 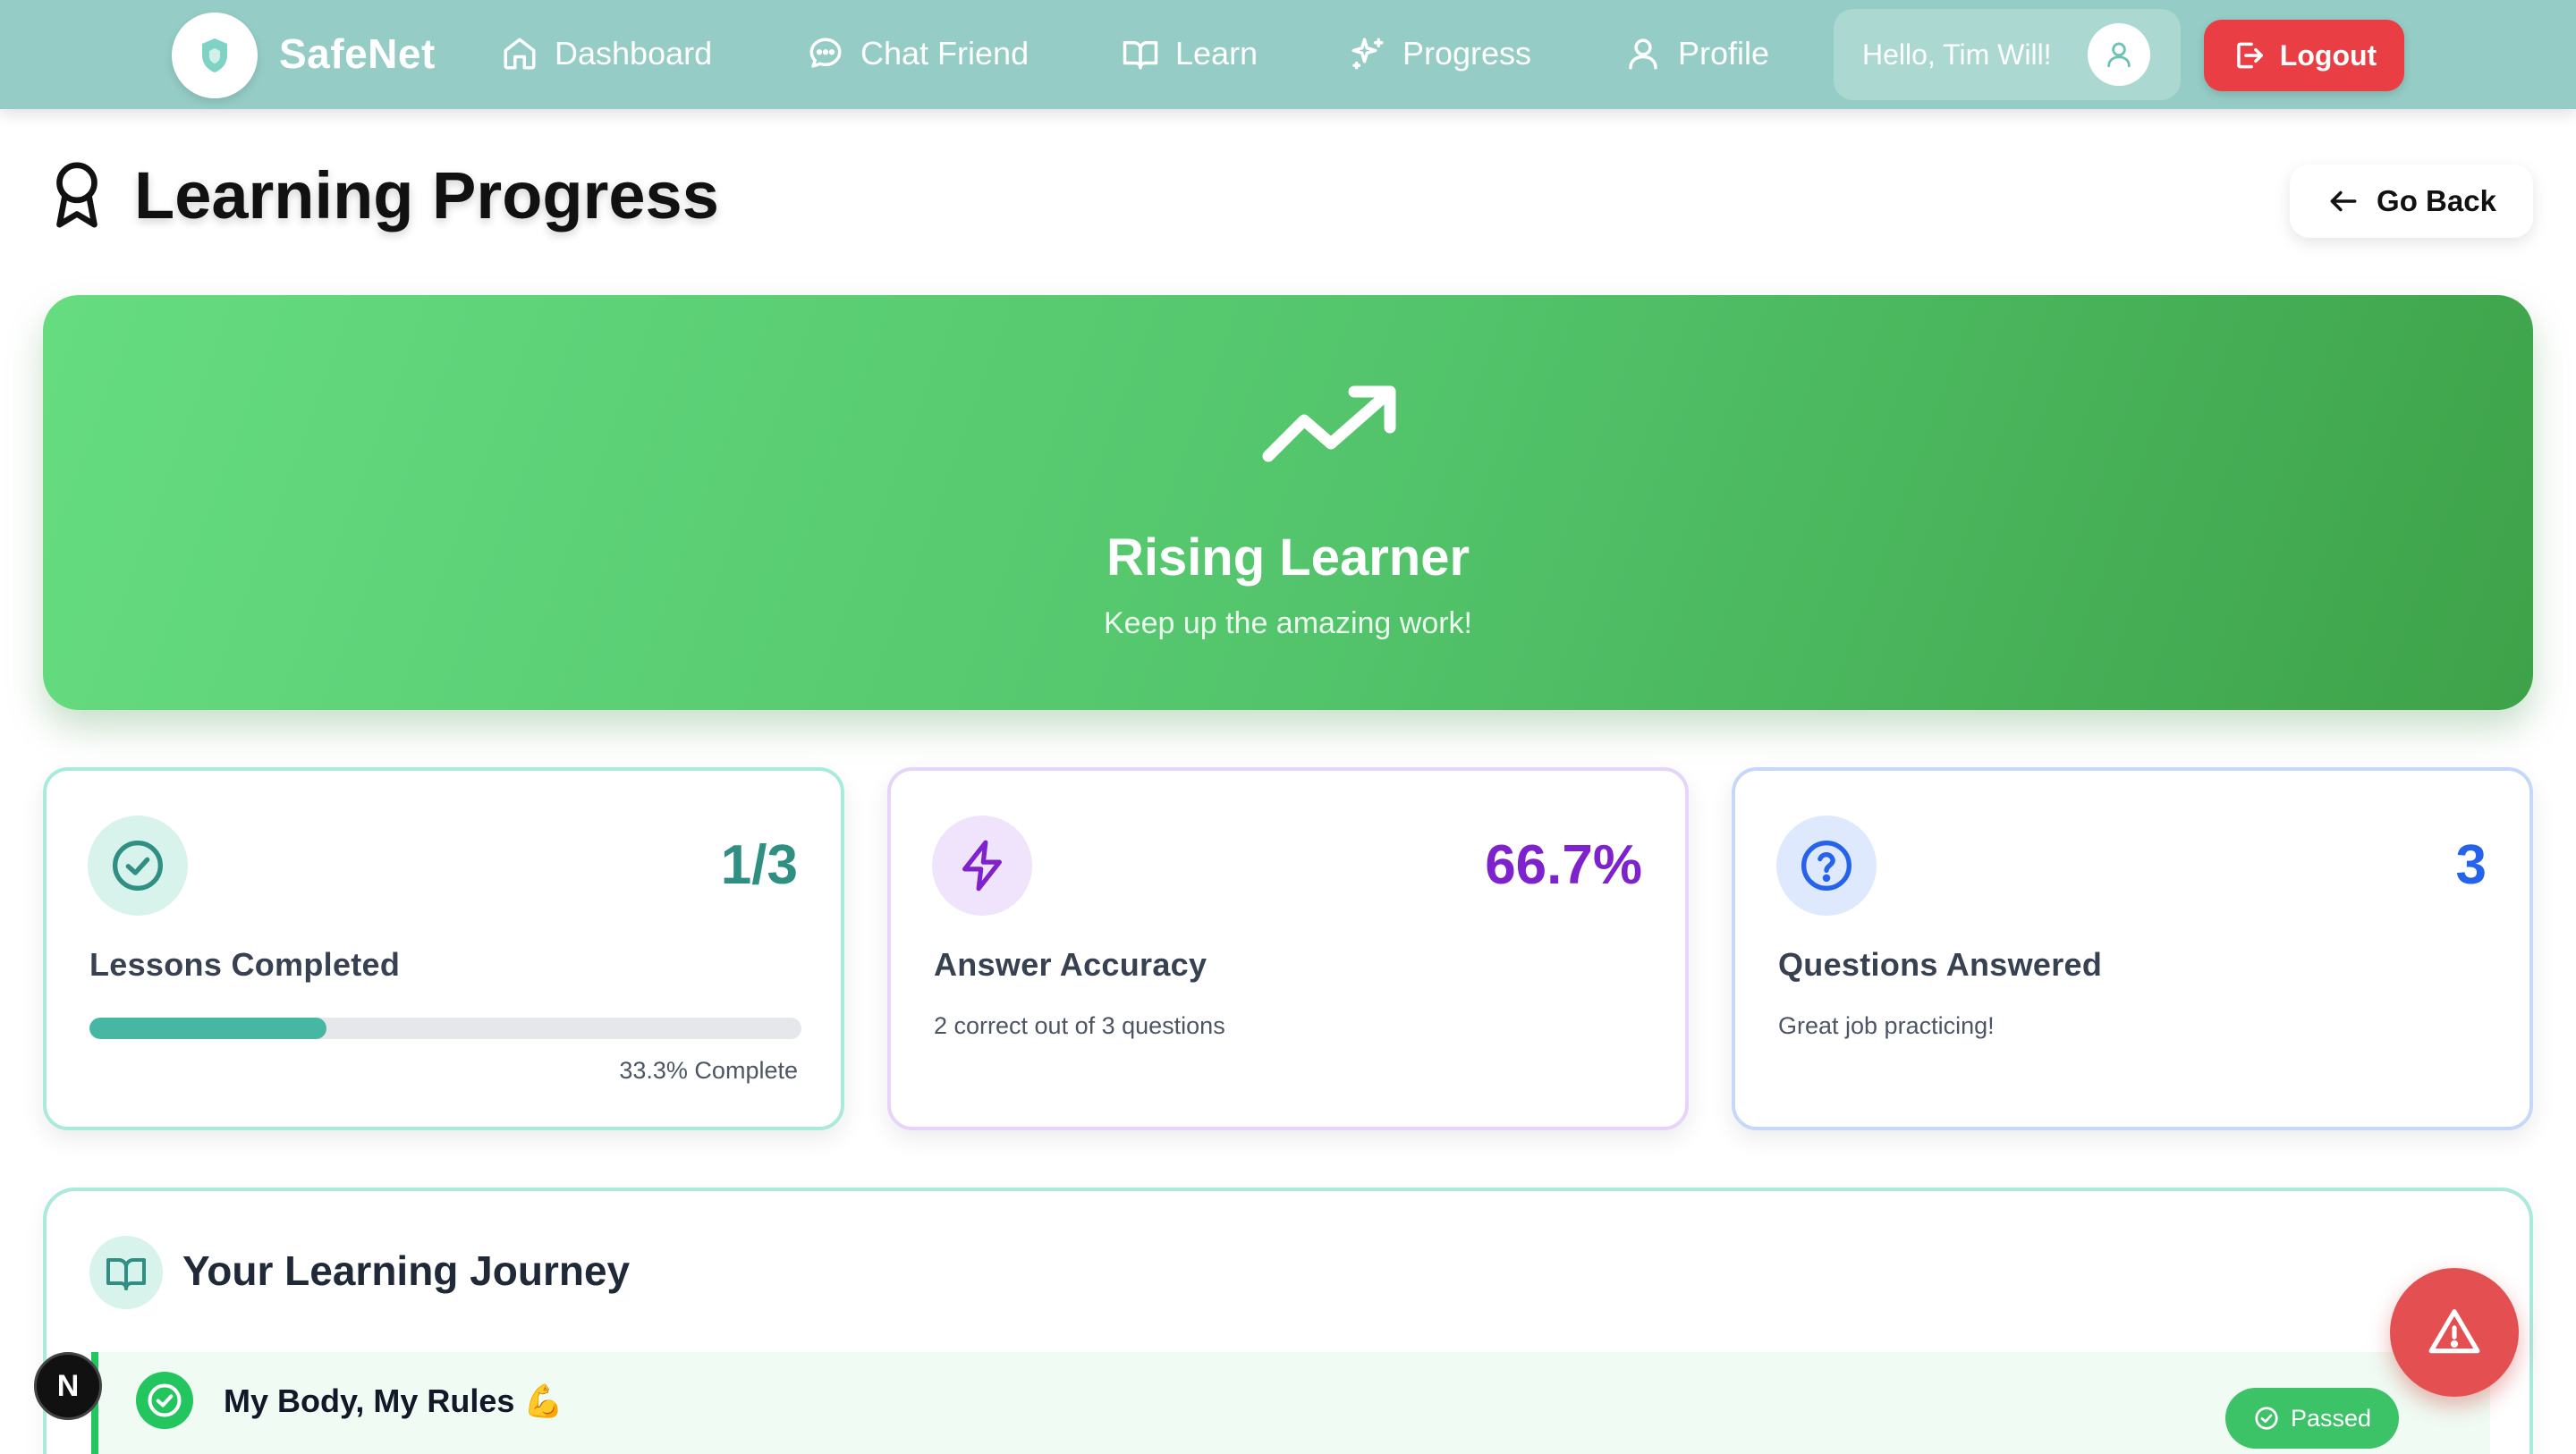 I want to click on logout-button: Logout, so click(x=2304, y=55).